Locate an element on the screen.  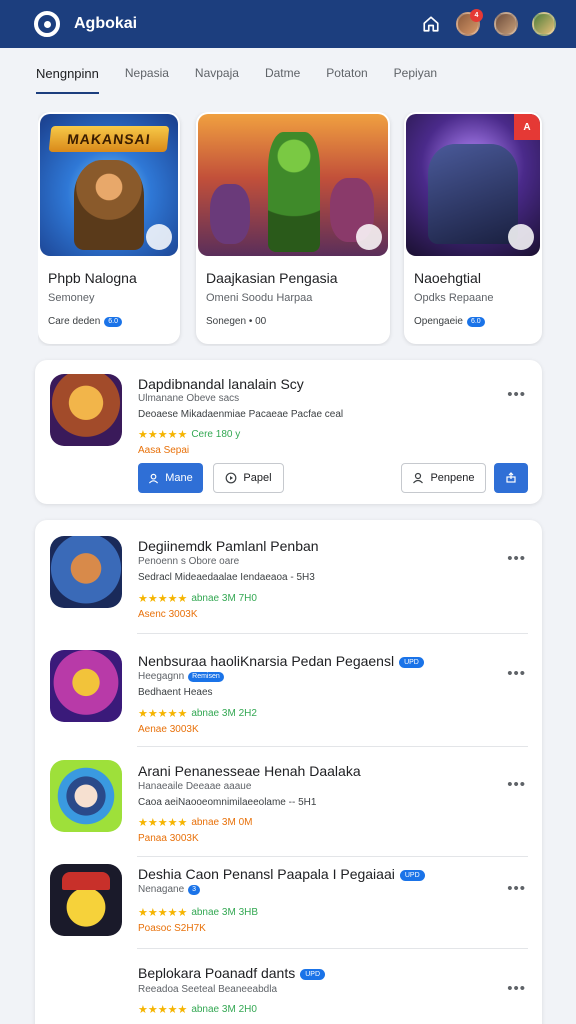
list-item-title: Nenbsuraa haoliKnarsia Pedan Pegaensl UPD is located at coordinates (281, 661).